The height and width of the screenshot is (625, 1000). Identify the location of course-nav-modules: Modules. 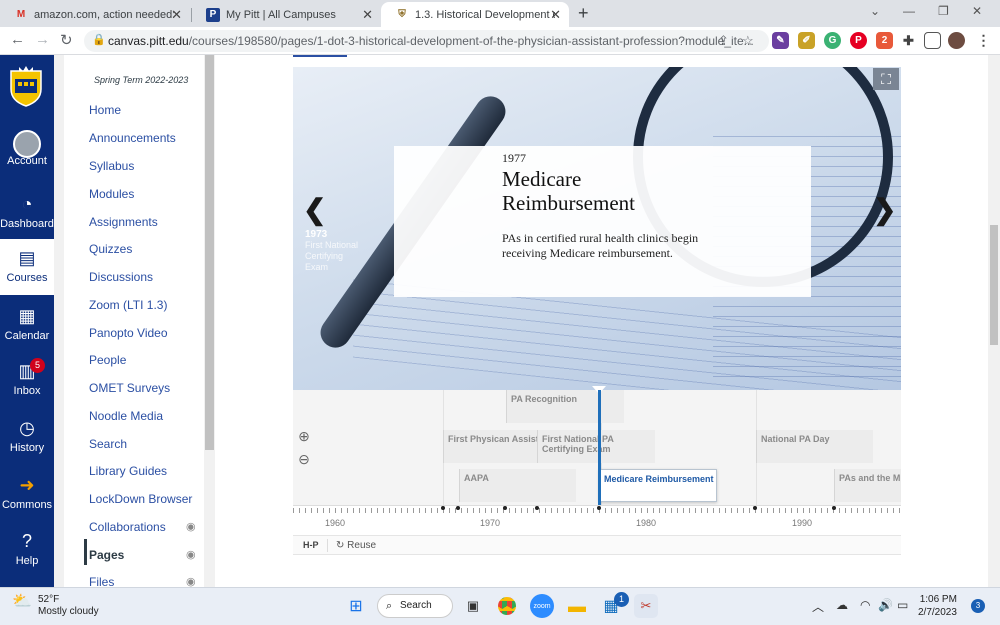
(111, 194).